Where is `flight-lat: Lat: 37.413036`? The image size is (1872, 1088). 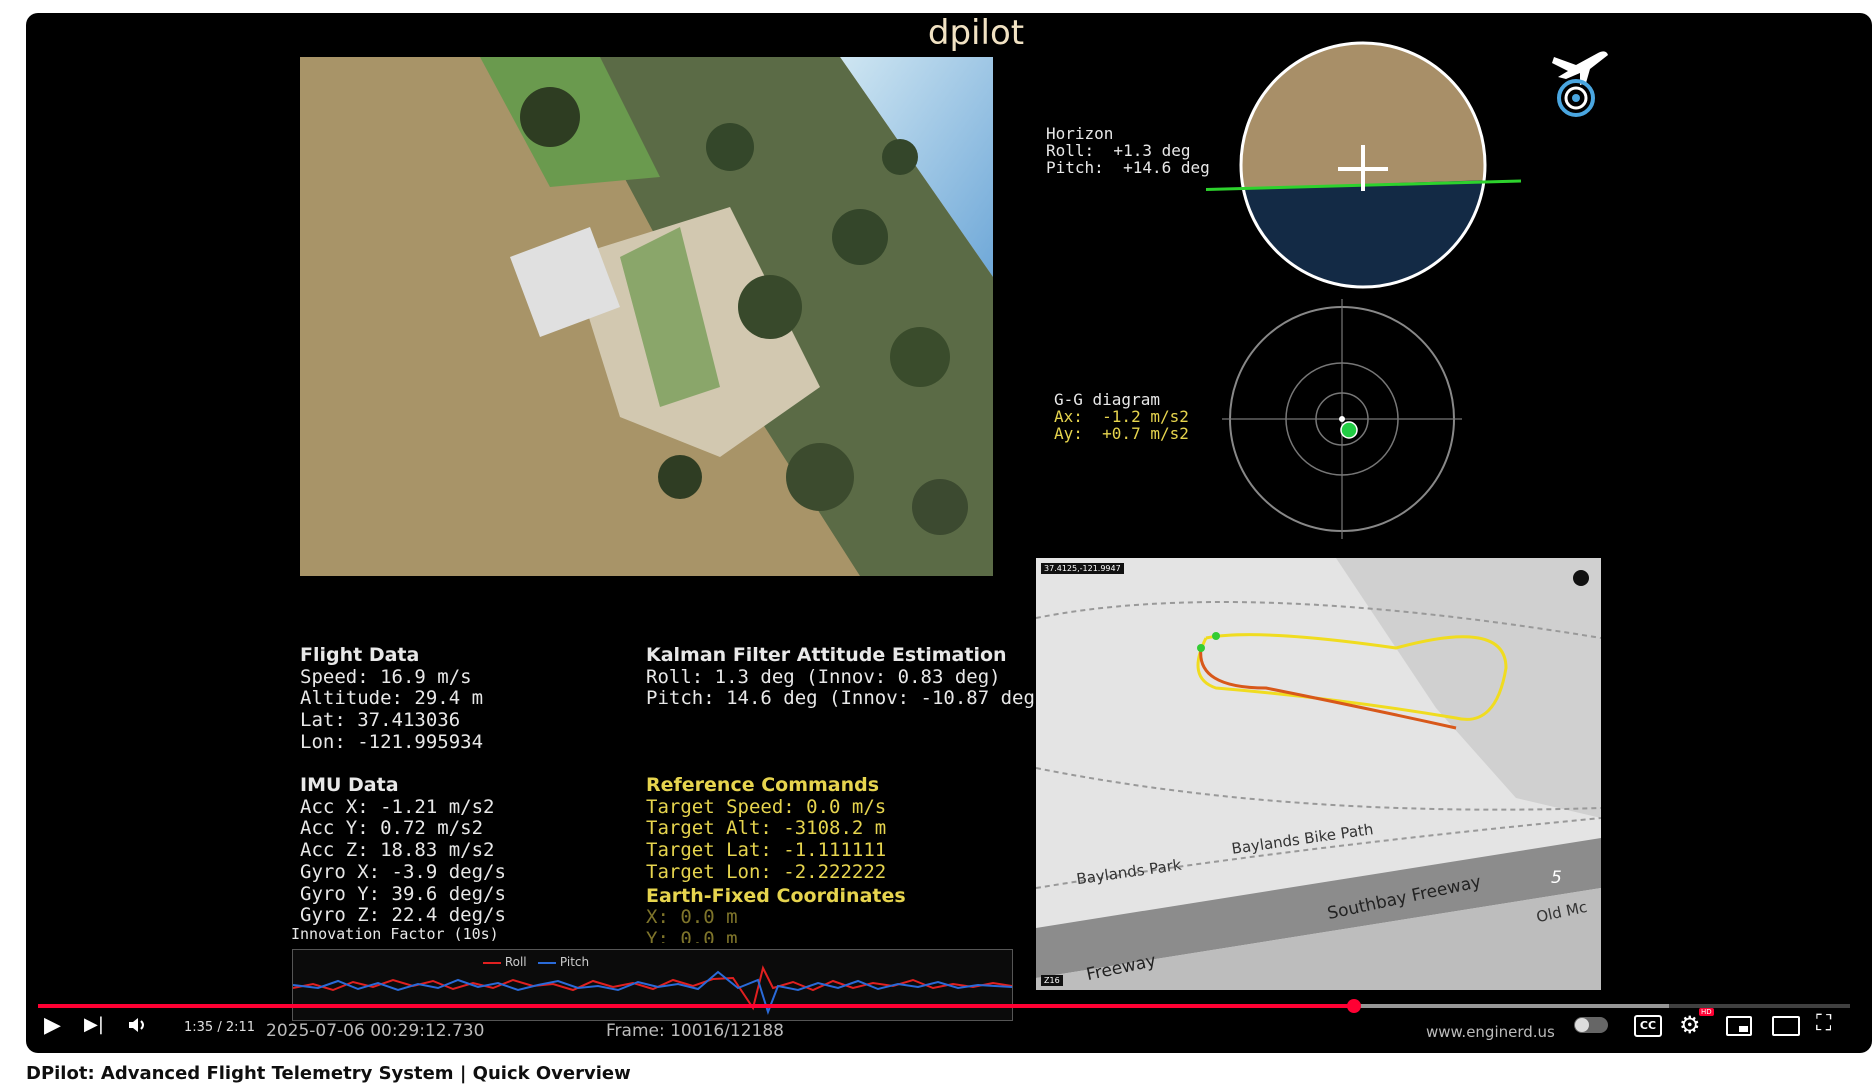 flight-lat: Lat: 37.413036 is located at coordinates (380, 720).